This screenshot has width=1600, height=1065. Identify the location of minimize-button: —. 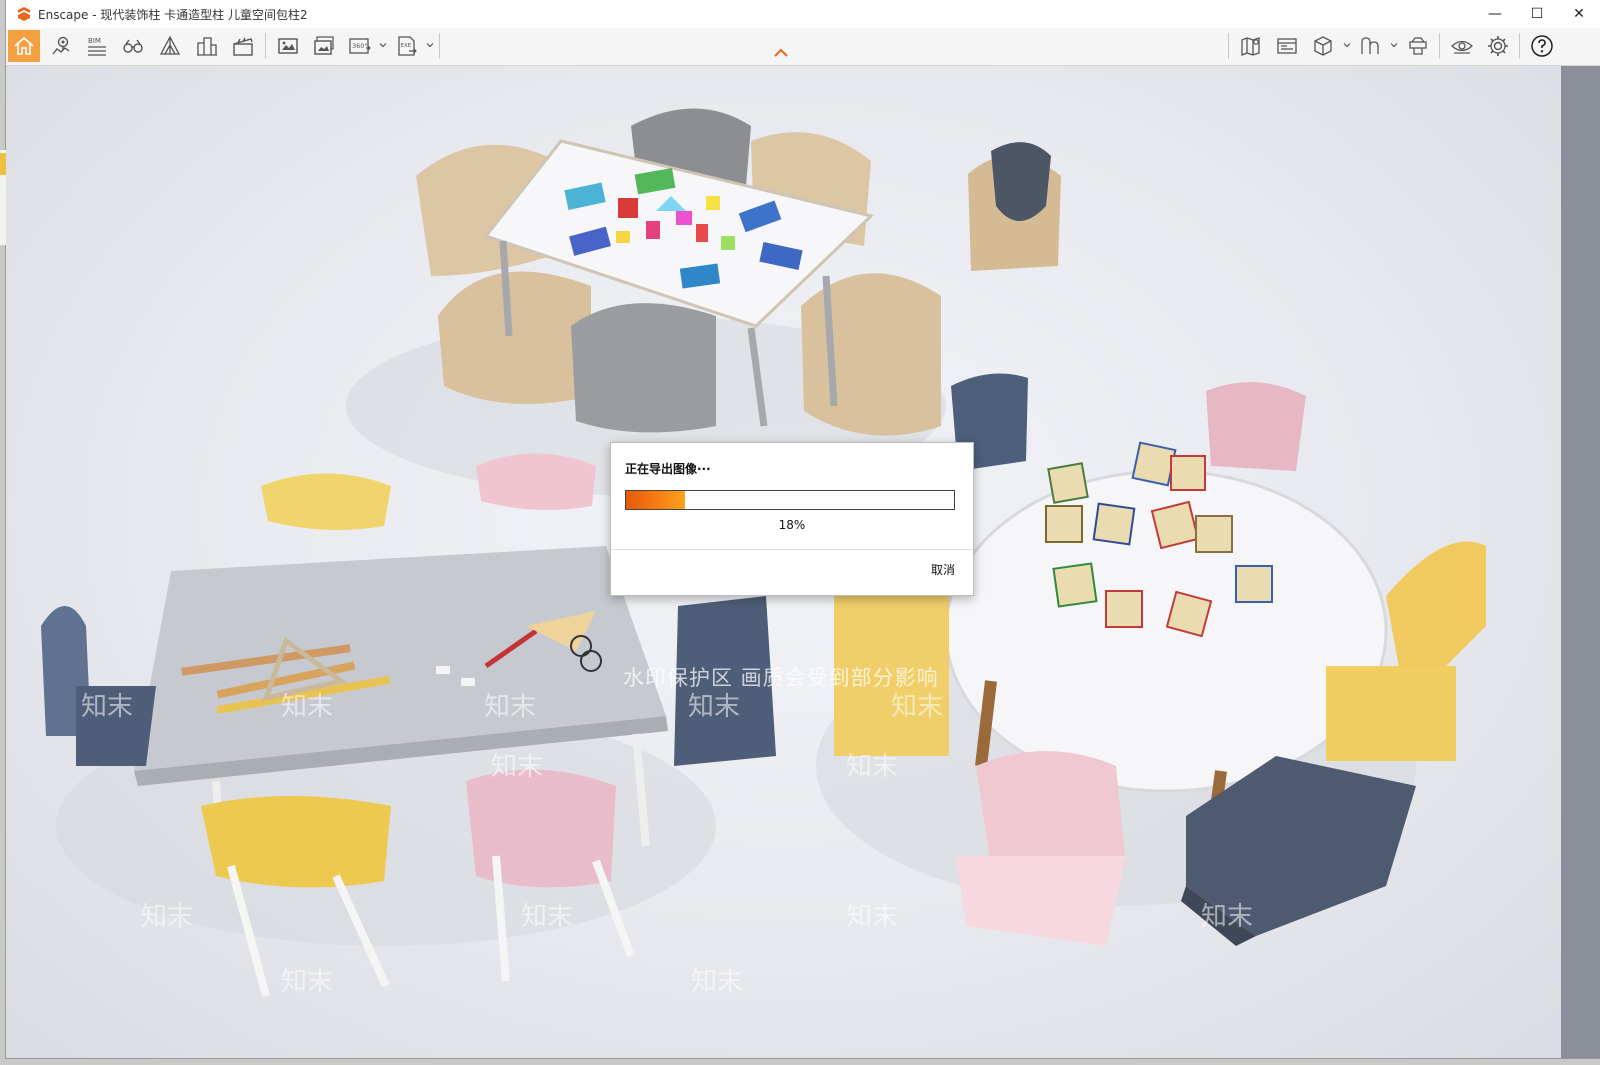
(1495, 14).